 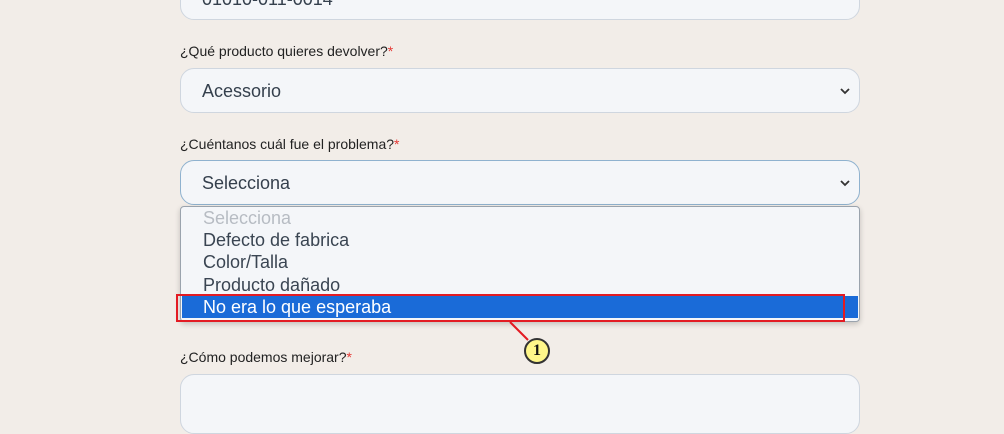 What do you see at coordinates (537, 351) in the screenshot?
I see `annotation-marker: 1` at bounding box center [537, 351].